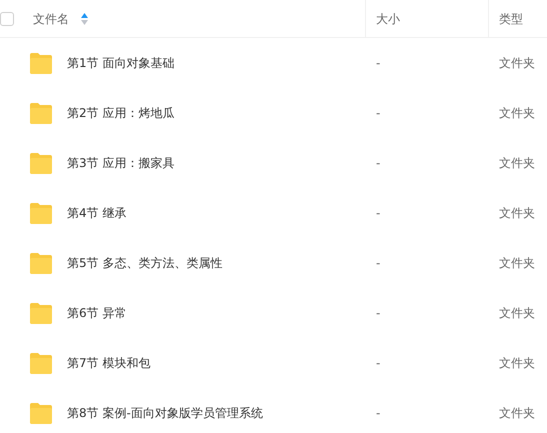  What do you see at coordinates (144, 263) in the screenshot?
I see `file-name: 第5节 多态、类方法、类属性` at bounding box center [144, 263].